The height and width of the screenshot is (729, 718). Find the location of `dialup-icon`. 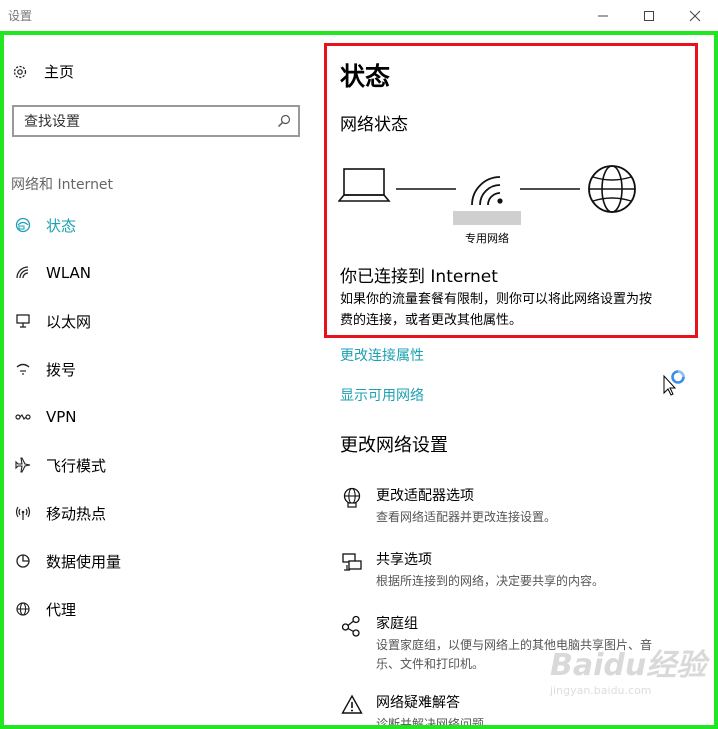

dialup-icon is located at coordinates (23, 369).